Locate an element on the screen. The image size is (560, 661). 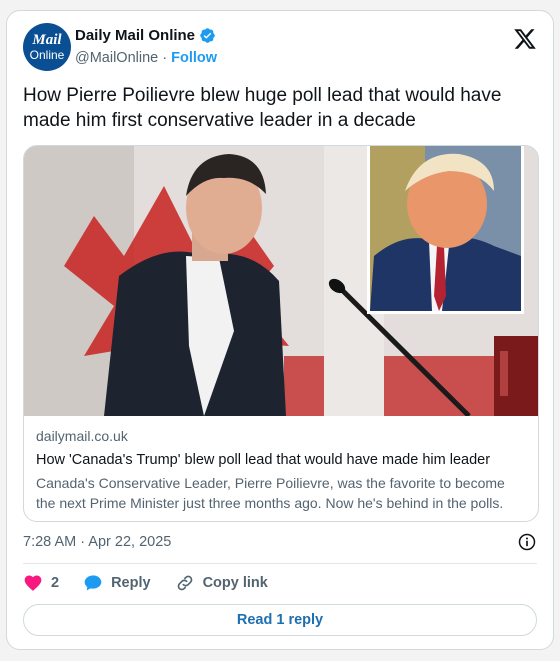
verified-badge-icon is located at coordinates (207, 35).